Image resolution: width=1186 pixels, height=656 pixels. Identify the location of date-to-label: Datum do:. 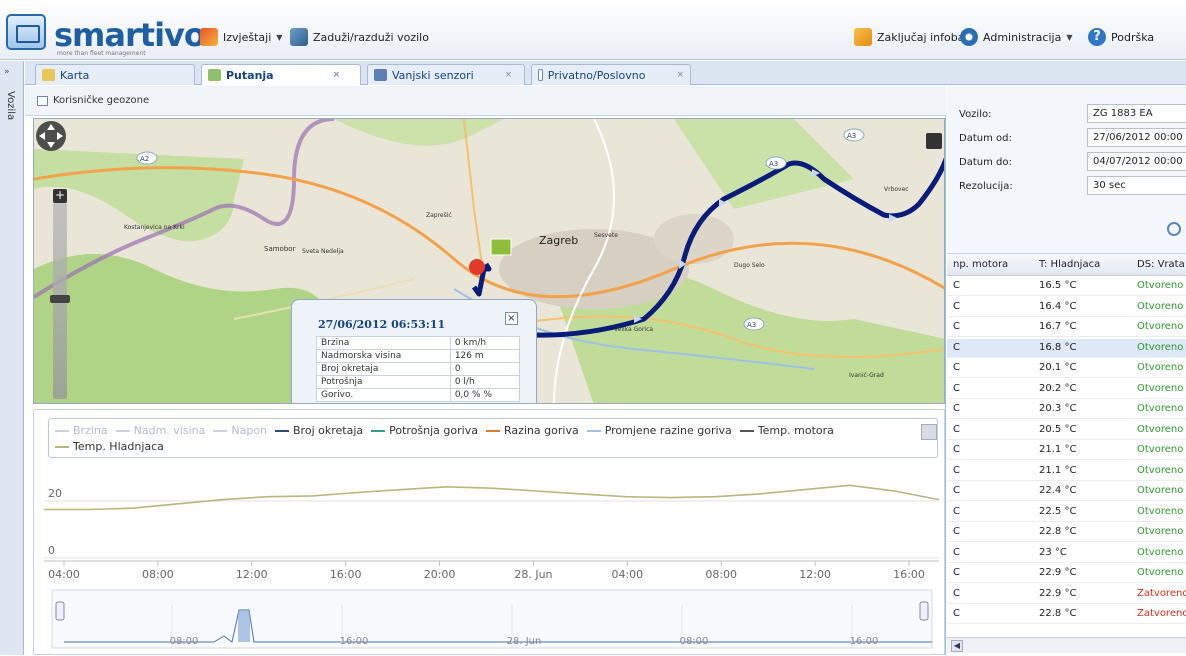
(985, 162).